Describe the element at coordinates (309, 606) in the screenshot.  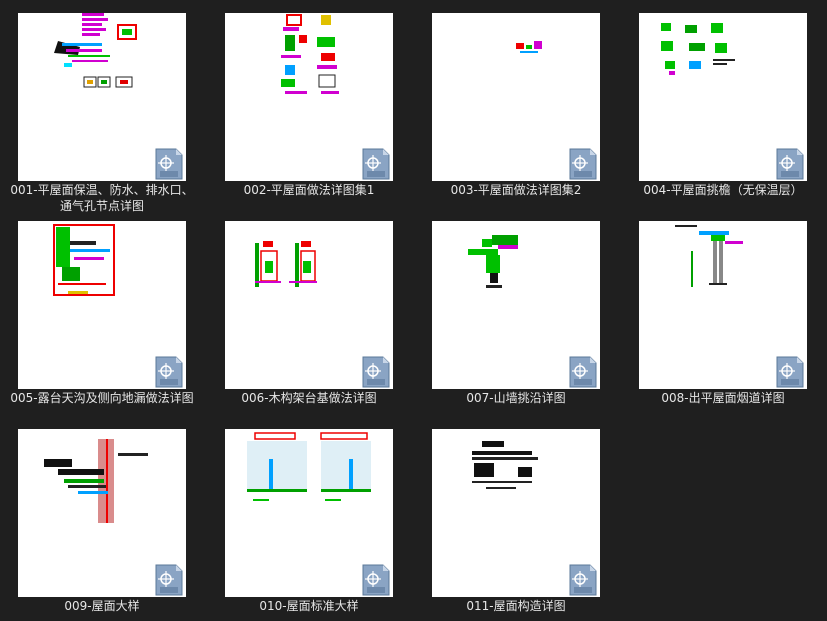
I see `file-name-label: 010-屋面标准大样` at that location.